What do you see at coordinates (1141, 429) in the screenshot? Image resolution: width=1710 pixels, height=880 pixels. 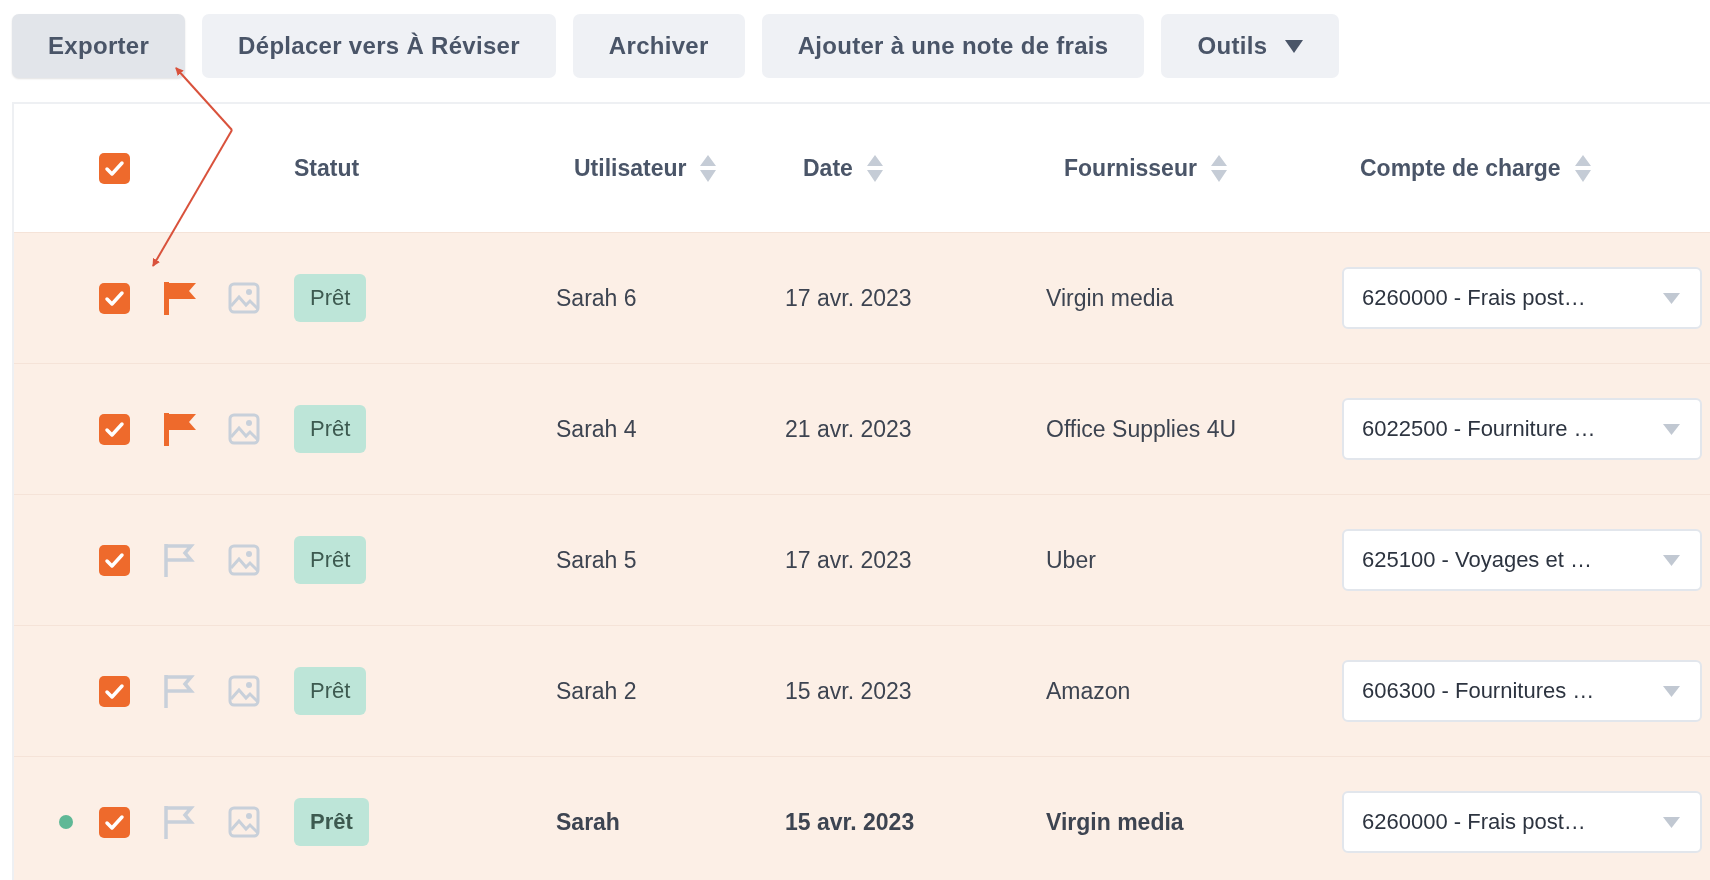 I see `supplier-name: Office Supplies 4U` at bounding box center [1141, 429].